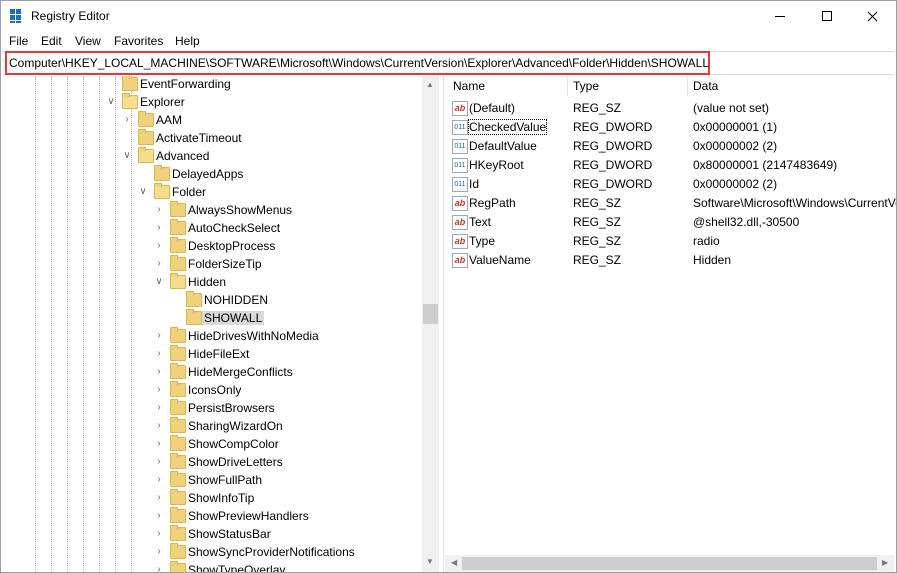  Describe the element at coordinates (670, 127) in the screenshot. I see `value-row: 011 CheckedValue REG_DWORD 0x00000001 (1)` at that location.